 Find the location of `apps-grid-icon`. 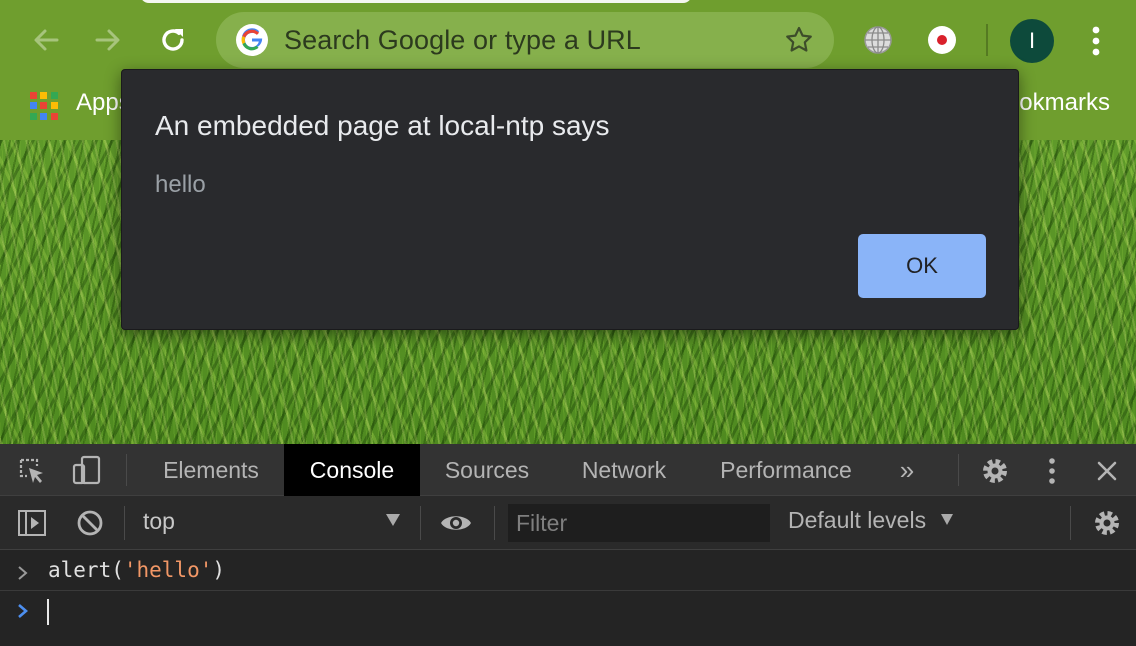

apps-grid-icon is located at coordinates (44, 106).